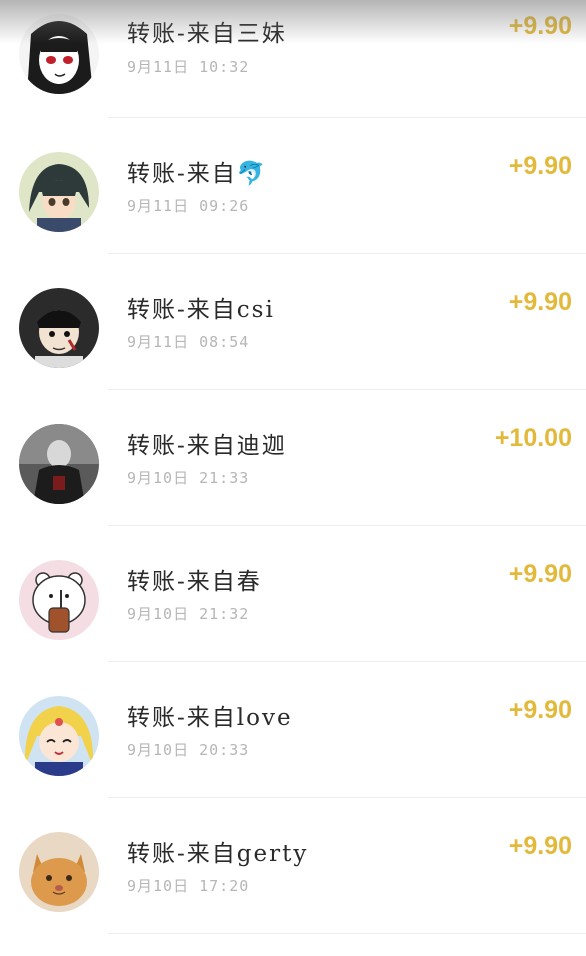  Describe the element at coordinates (188, 478) in the screenshot. I see `transaction-time: 9月10日 21:33` at that location.